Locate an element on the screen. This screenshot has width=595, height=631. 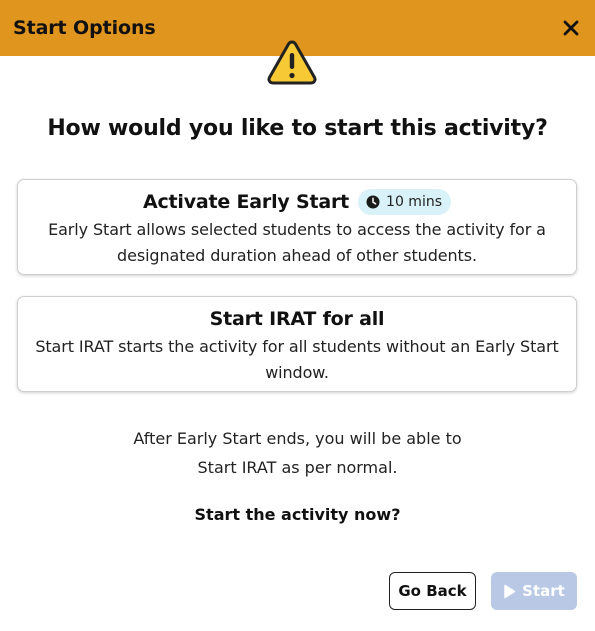
start-button-label: Start is located at coordinates (543, 591).